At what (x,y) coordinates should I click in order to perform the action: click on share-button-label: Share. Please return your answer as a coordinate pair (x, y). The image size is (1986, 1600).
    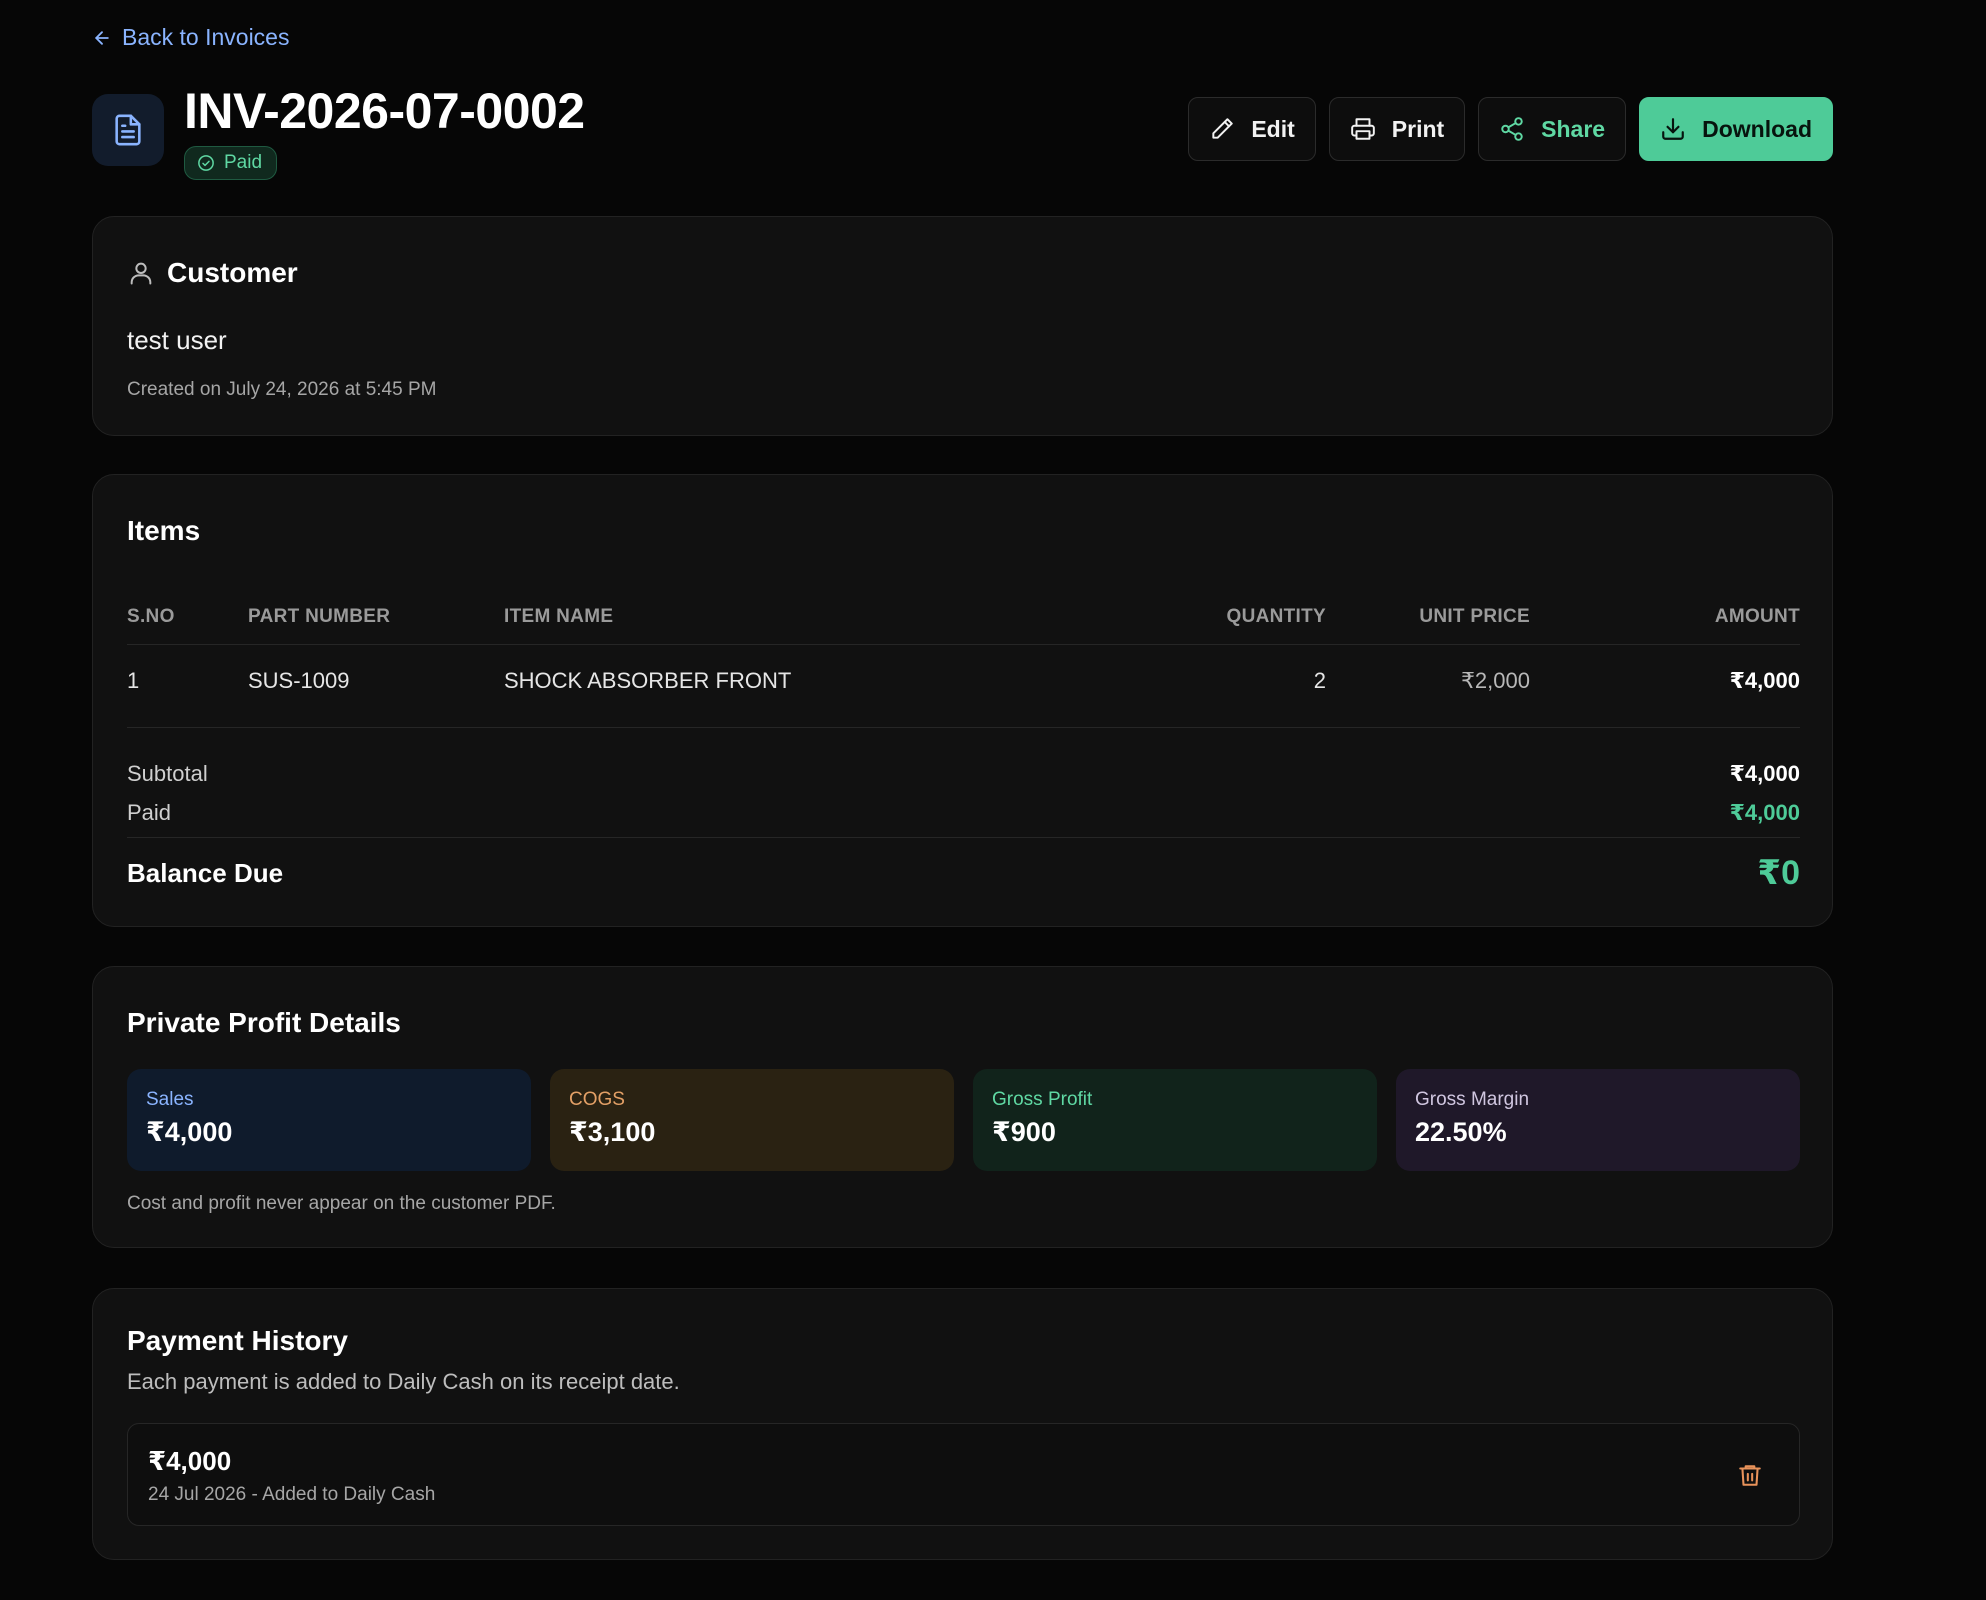
    Looking at the image, I should click on (1573, 128).